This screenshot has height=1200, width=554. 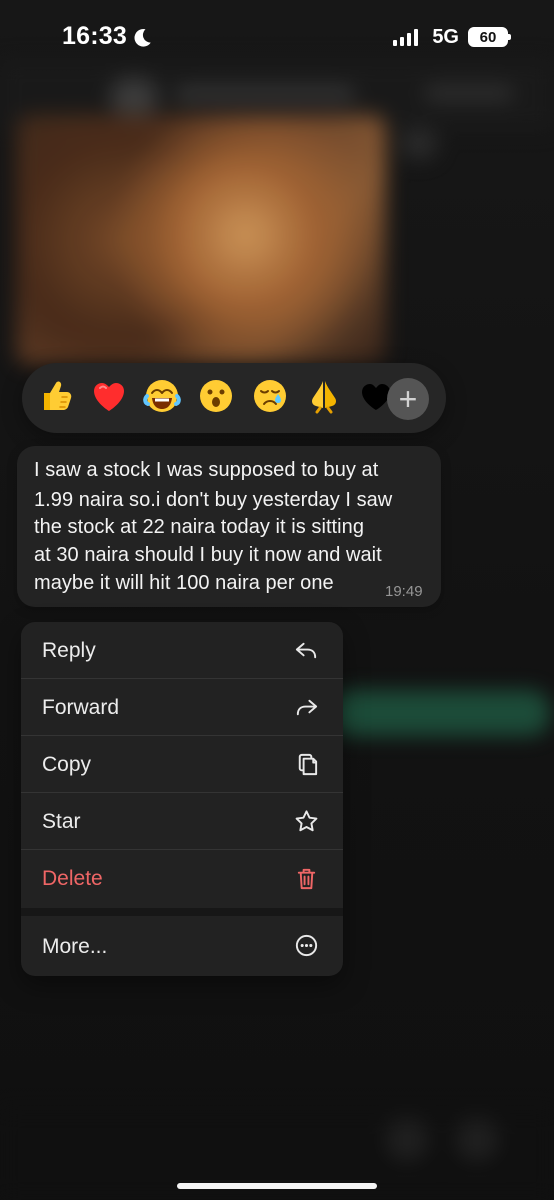 I want to click on blurred-contact-name, so click(x=265, y=94).